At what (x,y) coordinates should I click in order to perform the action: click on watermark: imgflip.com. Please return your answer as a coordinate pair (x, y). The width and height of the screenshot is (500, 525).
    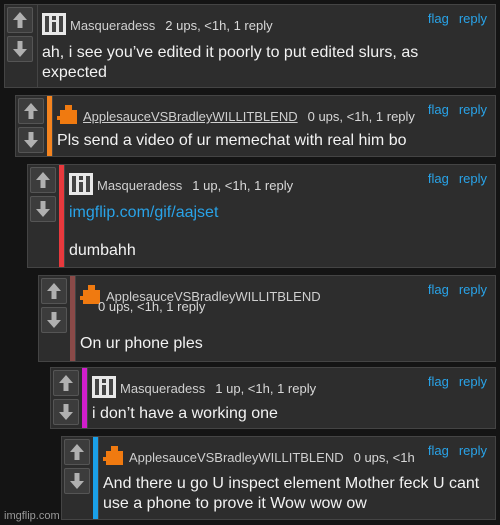
    Looking at the image, I should click on (32, 516).